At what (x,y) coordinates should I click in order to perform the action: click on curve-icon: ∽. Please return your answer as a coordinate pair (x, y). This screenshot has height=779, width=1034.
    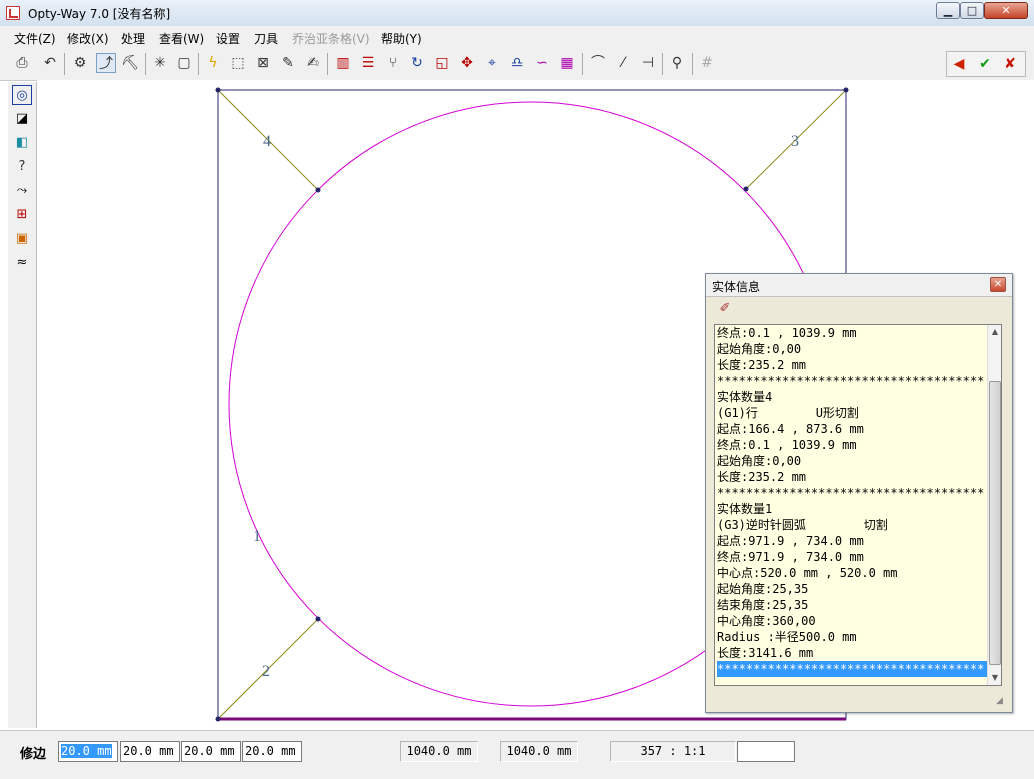
    Looking at the image, I should click on (542, 63).